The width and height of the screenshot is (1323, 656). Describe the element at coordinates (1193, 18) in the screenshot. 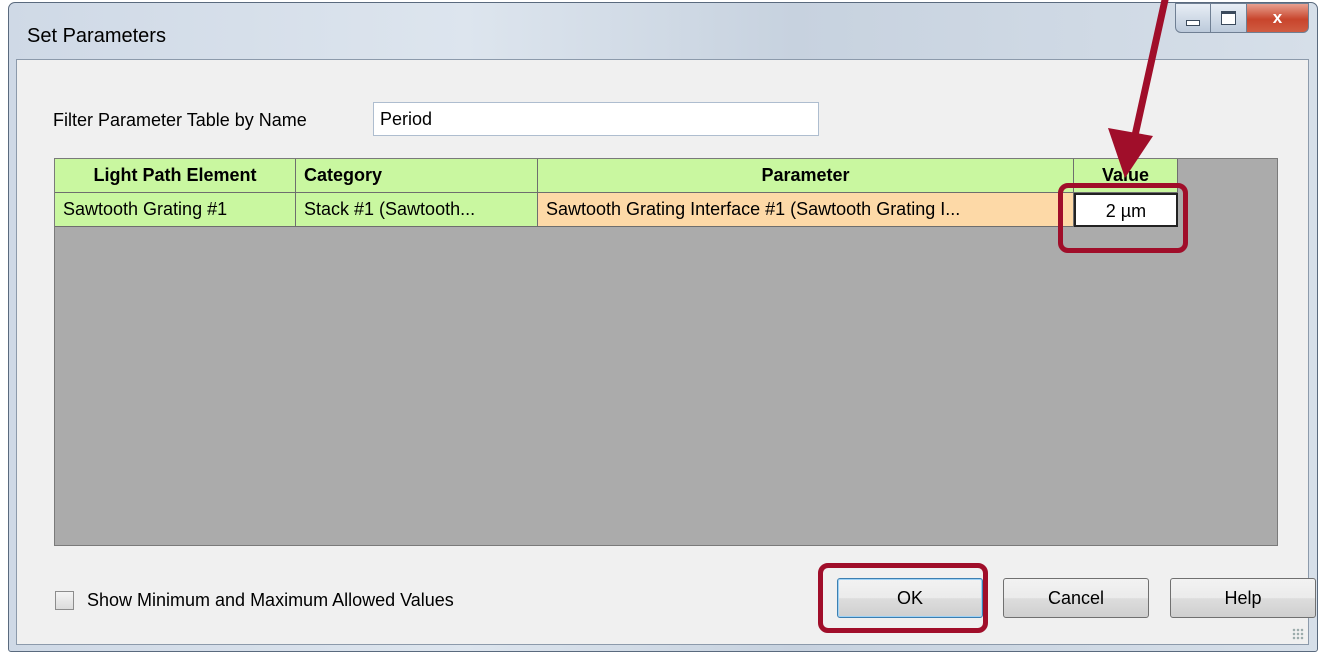

I see `minimize-button` at that location.